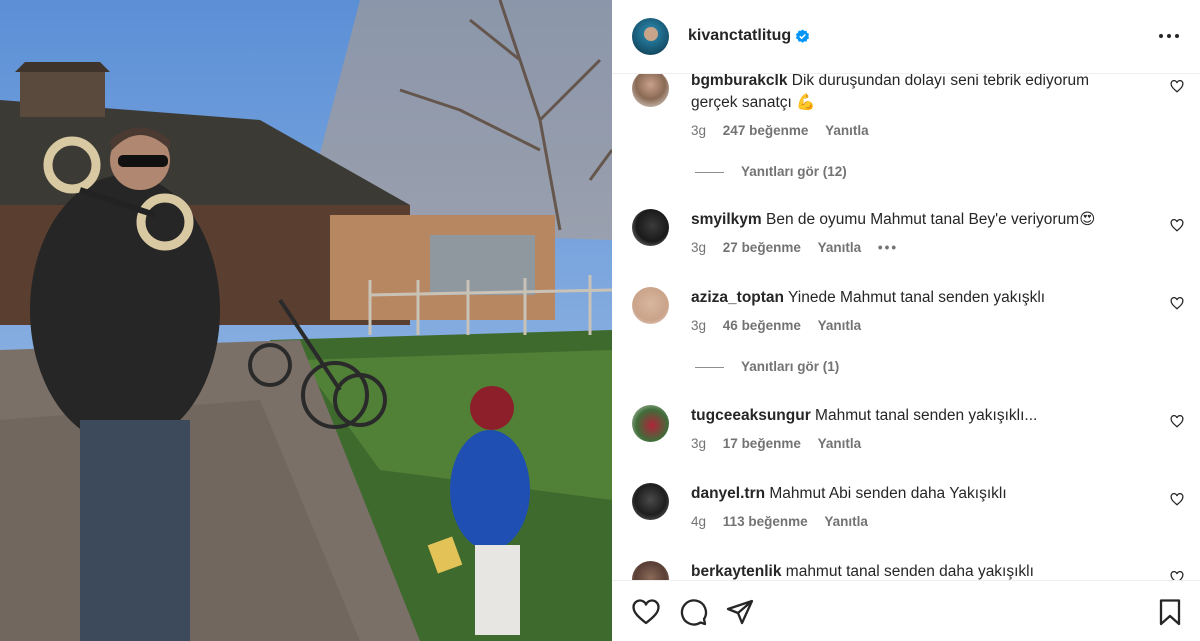 The height and width of the screenshot is (641, 1200). Describe the element at coordinates (1170, 612) in the screenshot. I see `bookmark-icon` at that location.